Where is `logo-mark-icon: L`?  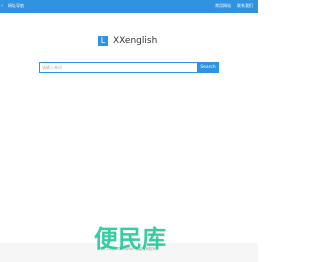 logo-mark-icon: L is located at coordinates (103, 41).